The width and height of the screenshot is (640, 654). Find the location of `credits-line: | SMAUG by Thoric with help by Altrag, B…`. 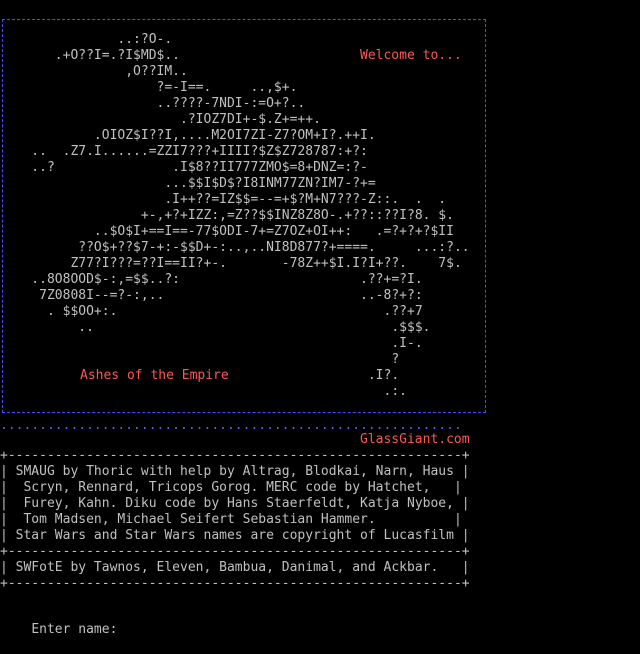

credits-line: | SMAUG by Thoric with help by Altrag, B… is located at coordinates (235, 471).